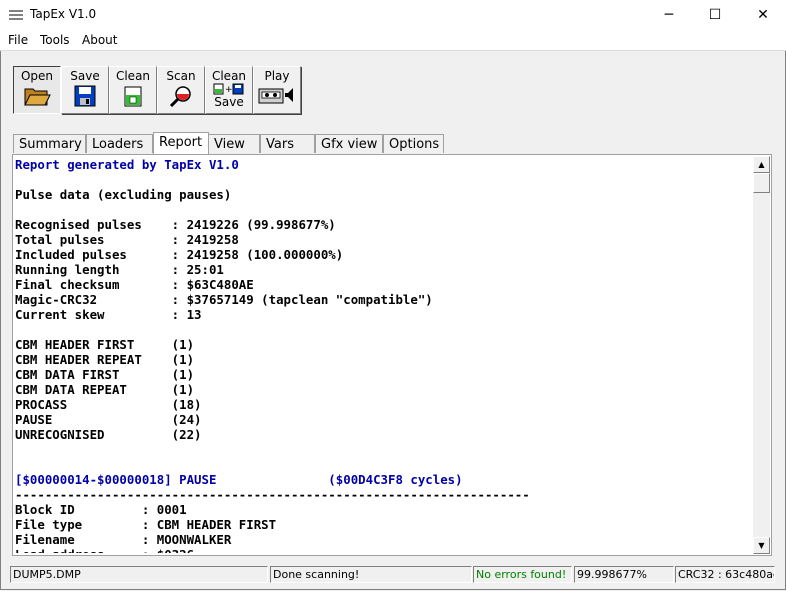  What do you see at coordinates (761, 164) in the screenshot?
I see `scroll-up-icon: ▲` at bounding box center [761, 164].